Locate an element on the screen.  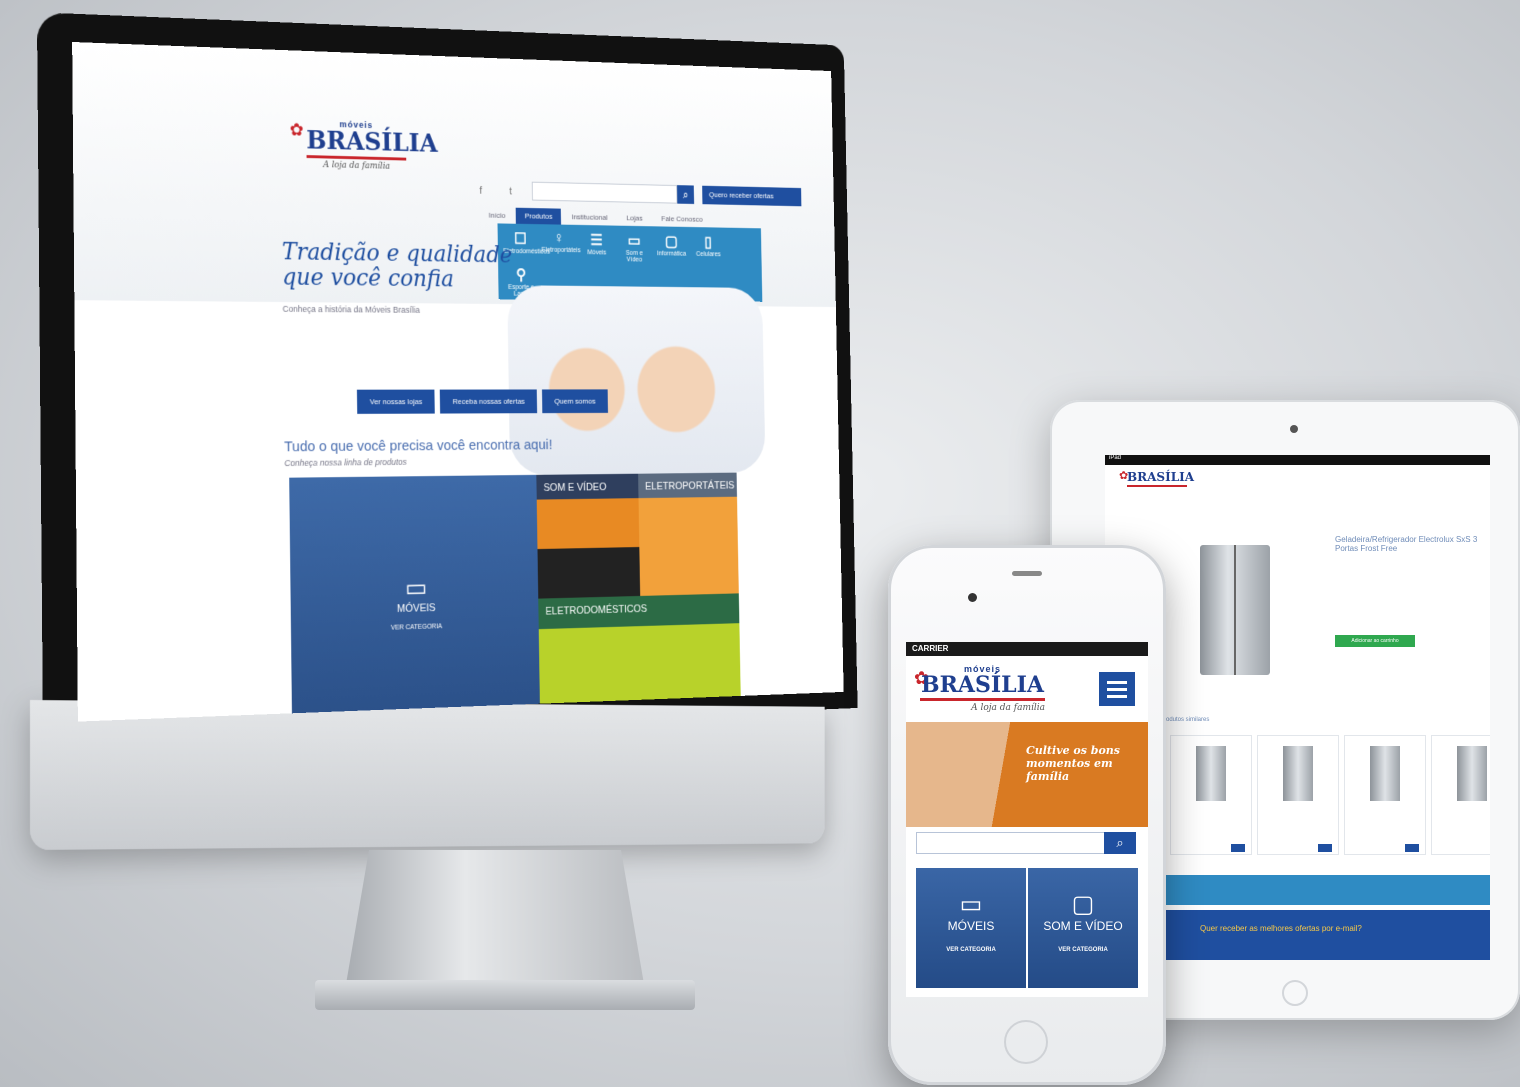
tv-icon: ▭ is located at coordinates (634, 241).